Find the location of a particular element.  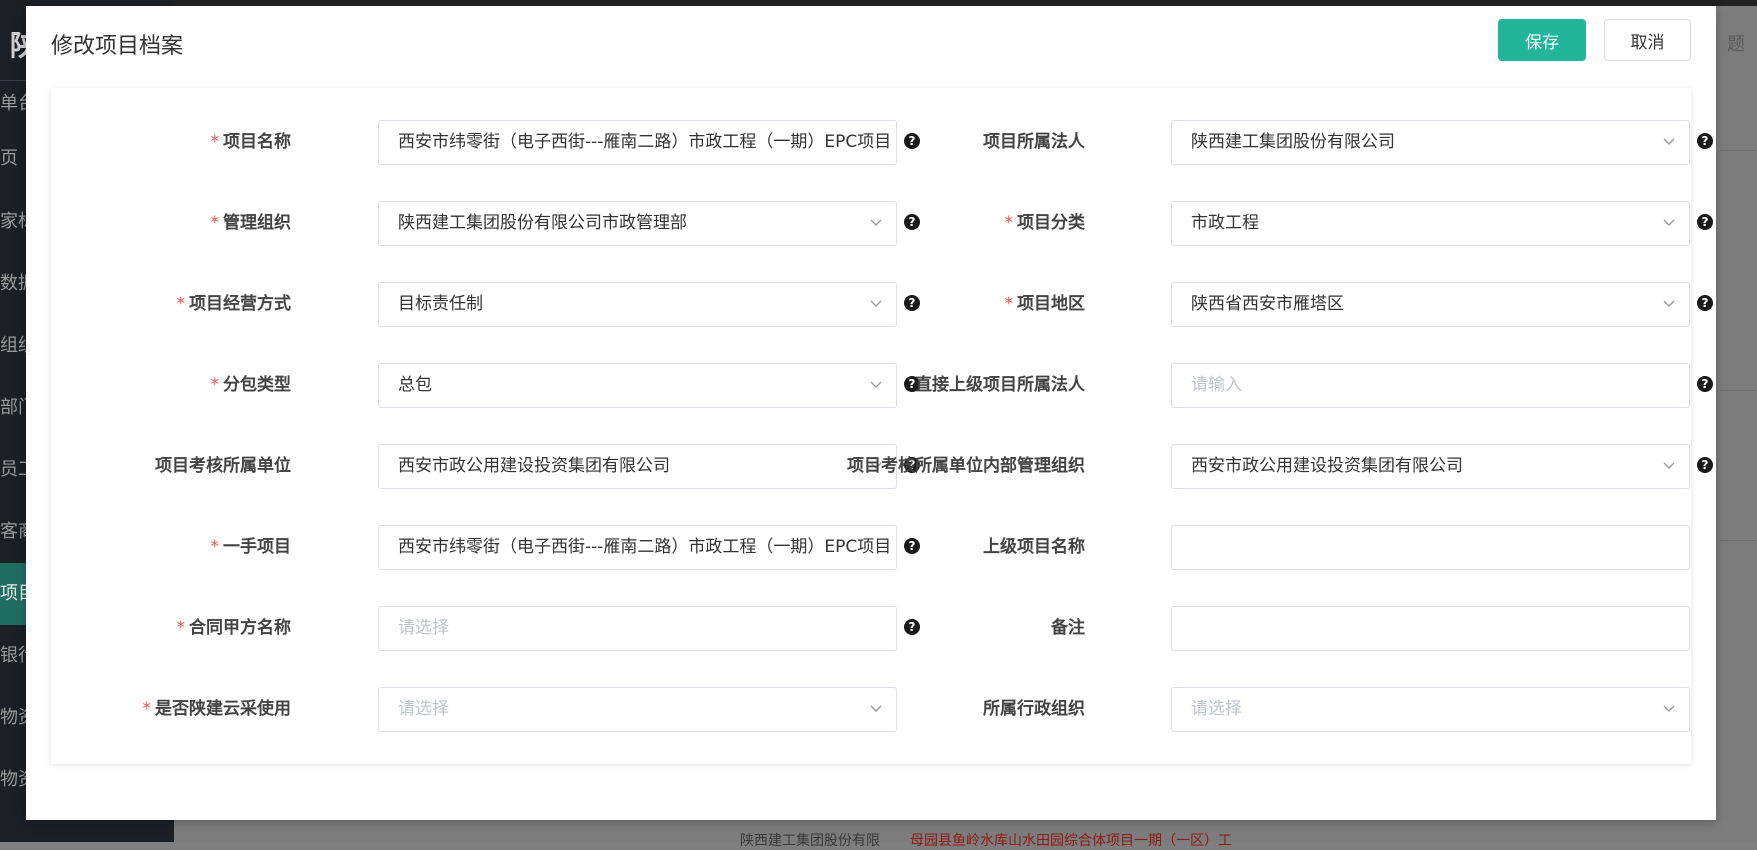

parent-legal-entity-label: 直接上级项目所属法人 is located at coordinates (1000, 385).